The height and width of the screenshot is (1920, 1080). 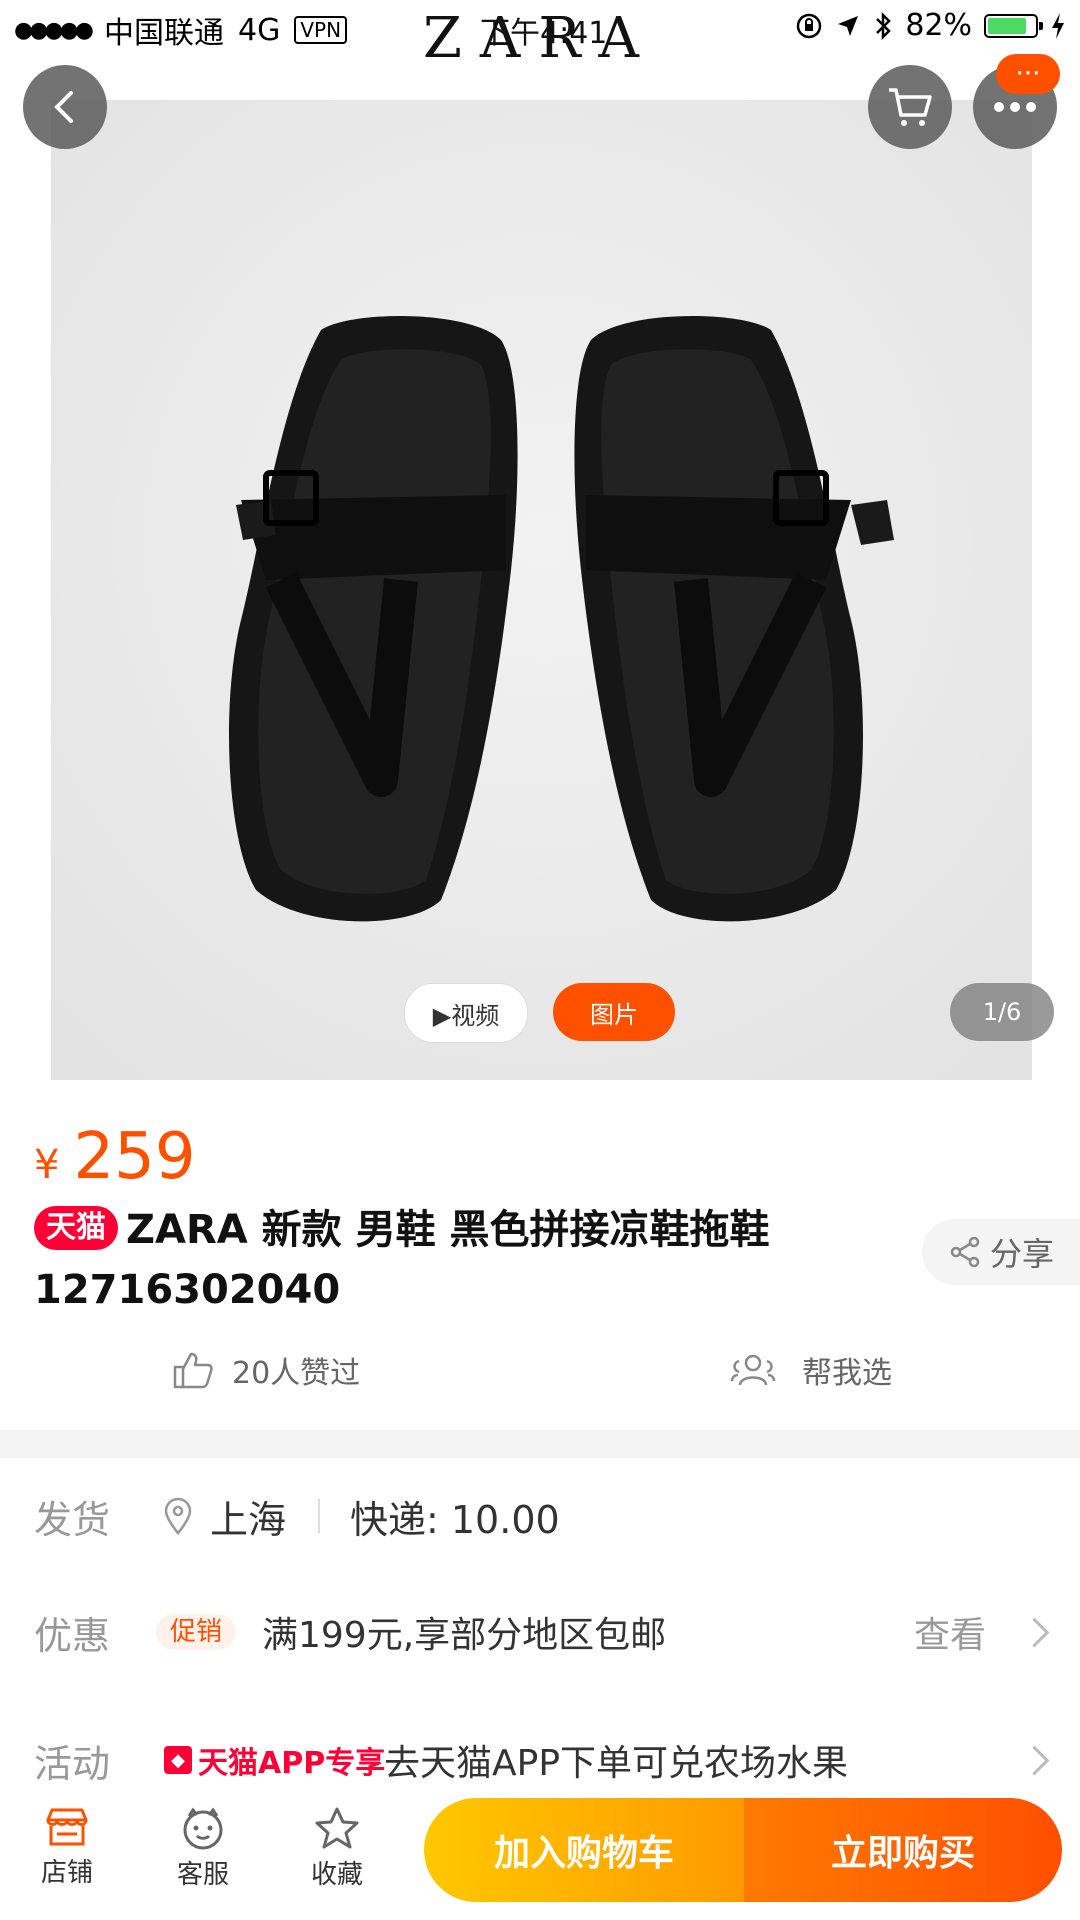 What do you see at coordinates (616, 1763) in the screenshot?
I see `activity-text: 去天猫APP下单可兑农场水果` at bounding box center [616, 1763].